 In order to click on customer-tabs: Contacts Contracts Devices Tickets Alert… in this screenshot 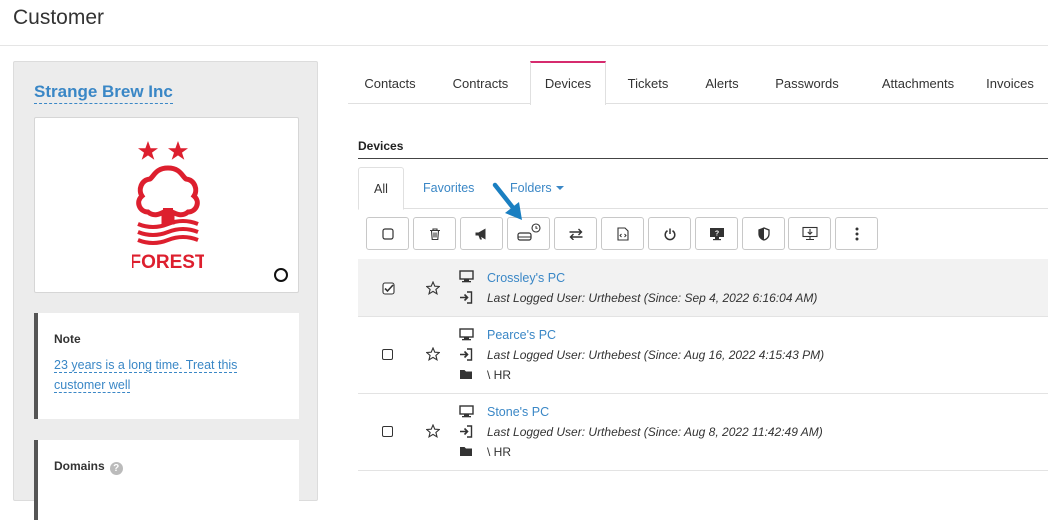, I will do `click(698, 83)`.